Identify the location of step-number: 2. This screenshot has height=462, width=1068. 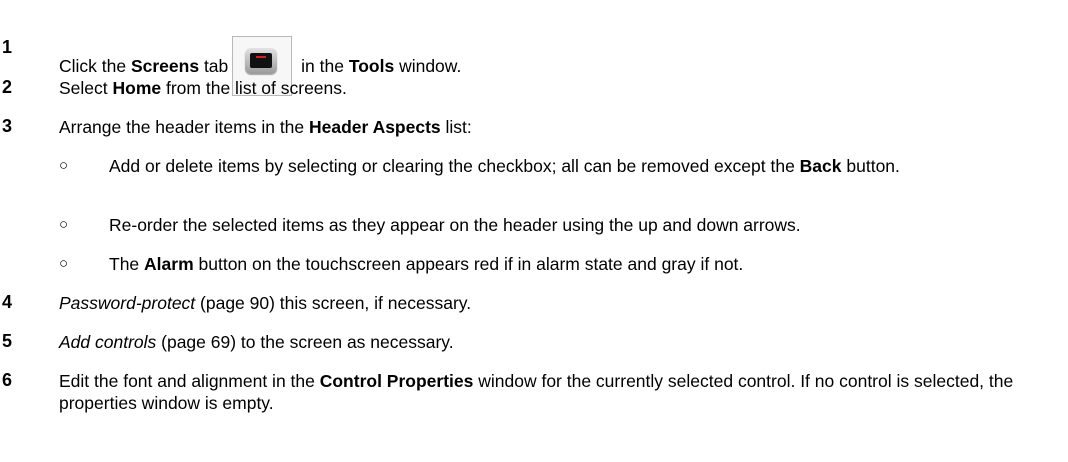
(7, 87).